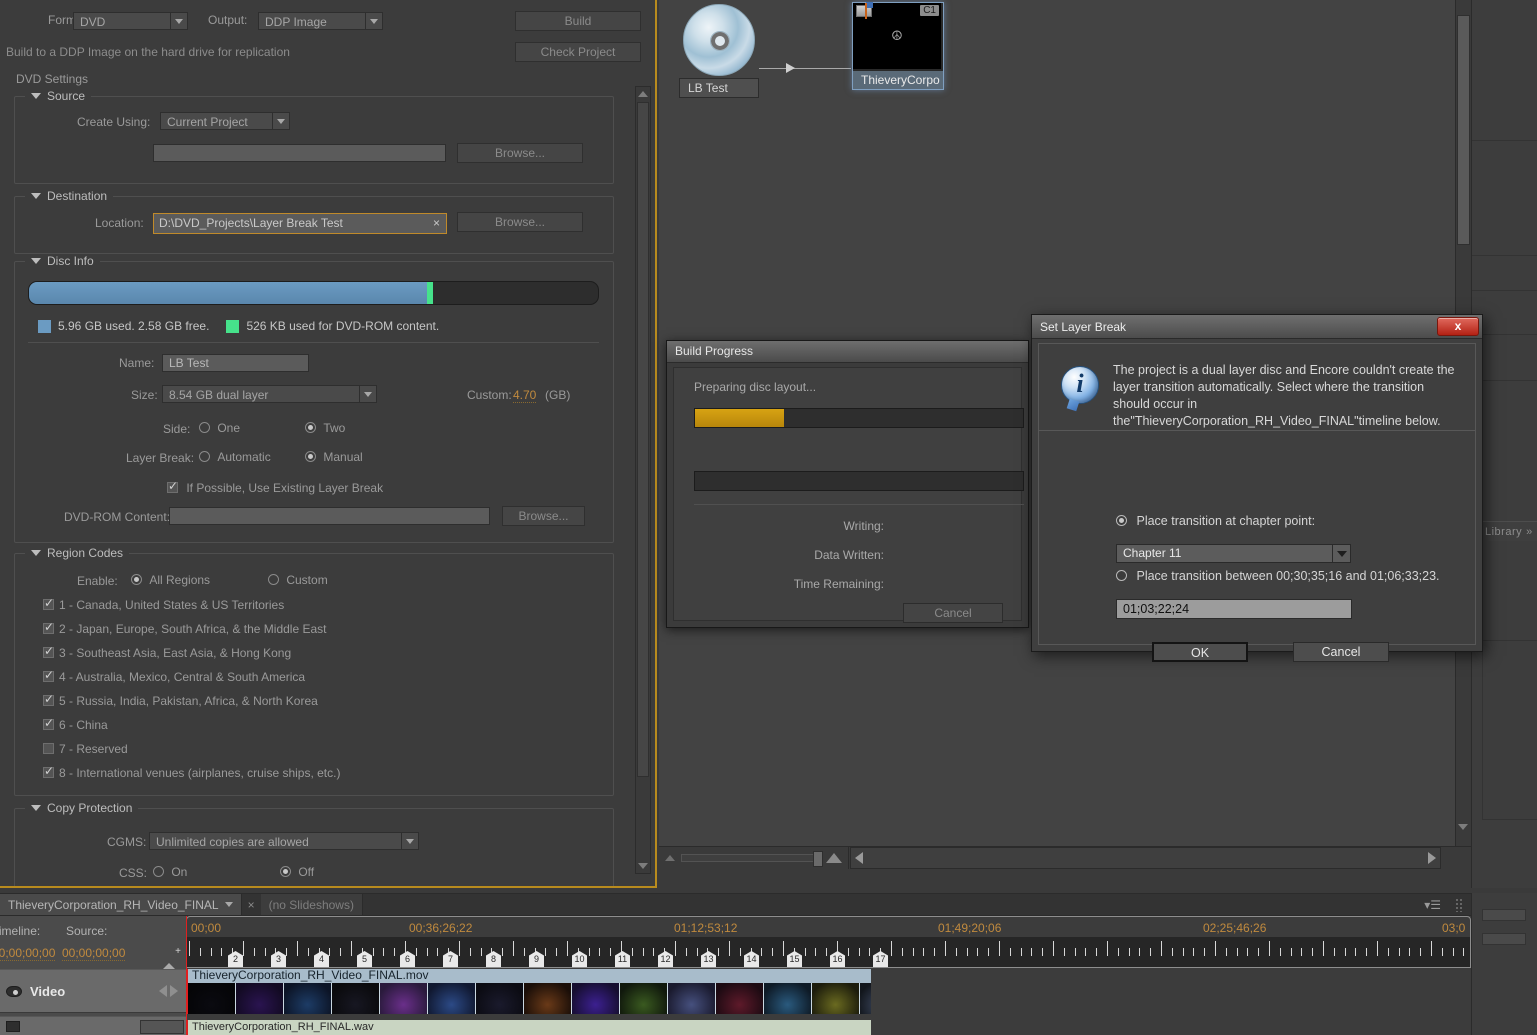  What do you see at coordinates (163, 991) in the screenshot?
I see `arrow-left-icon` at bounding box center [163, 991].